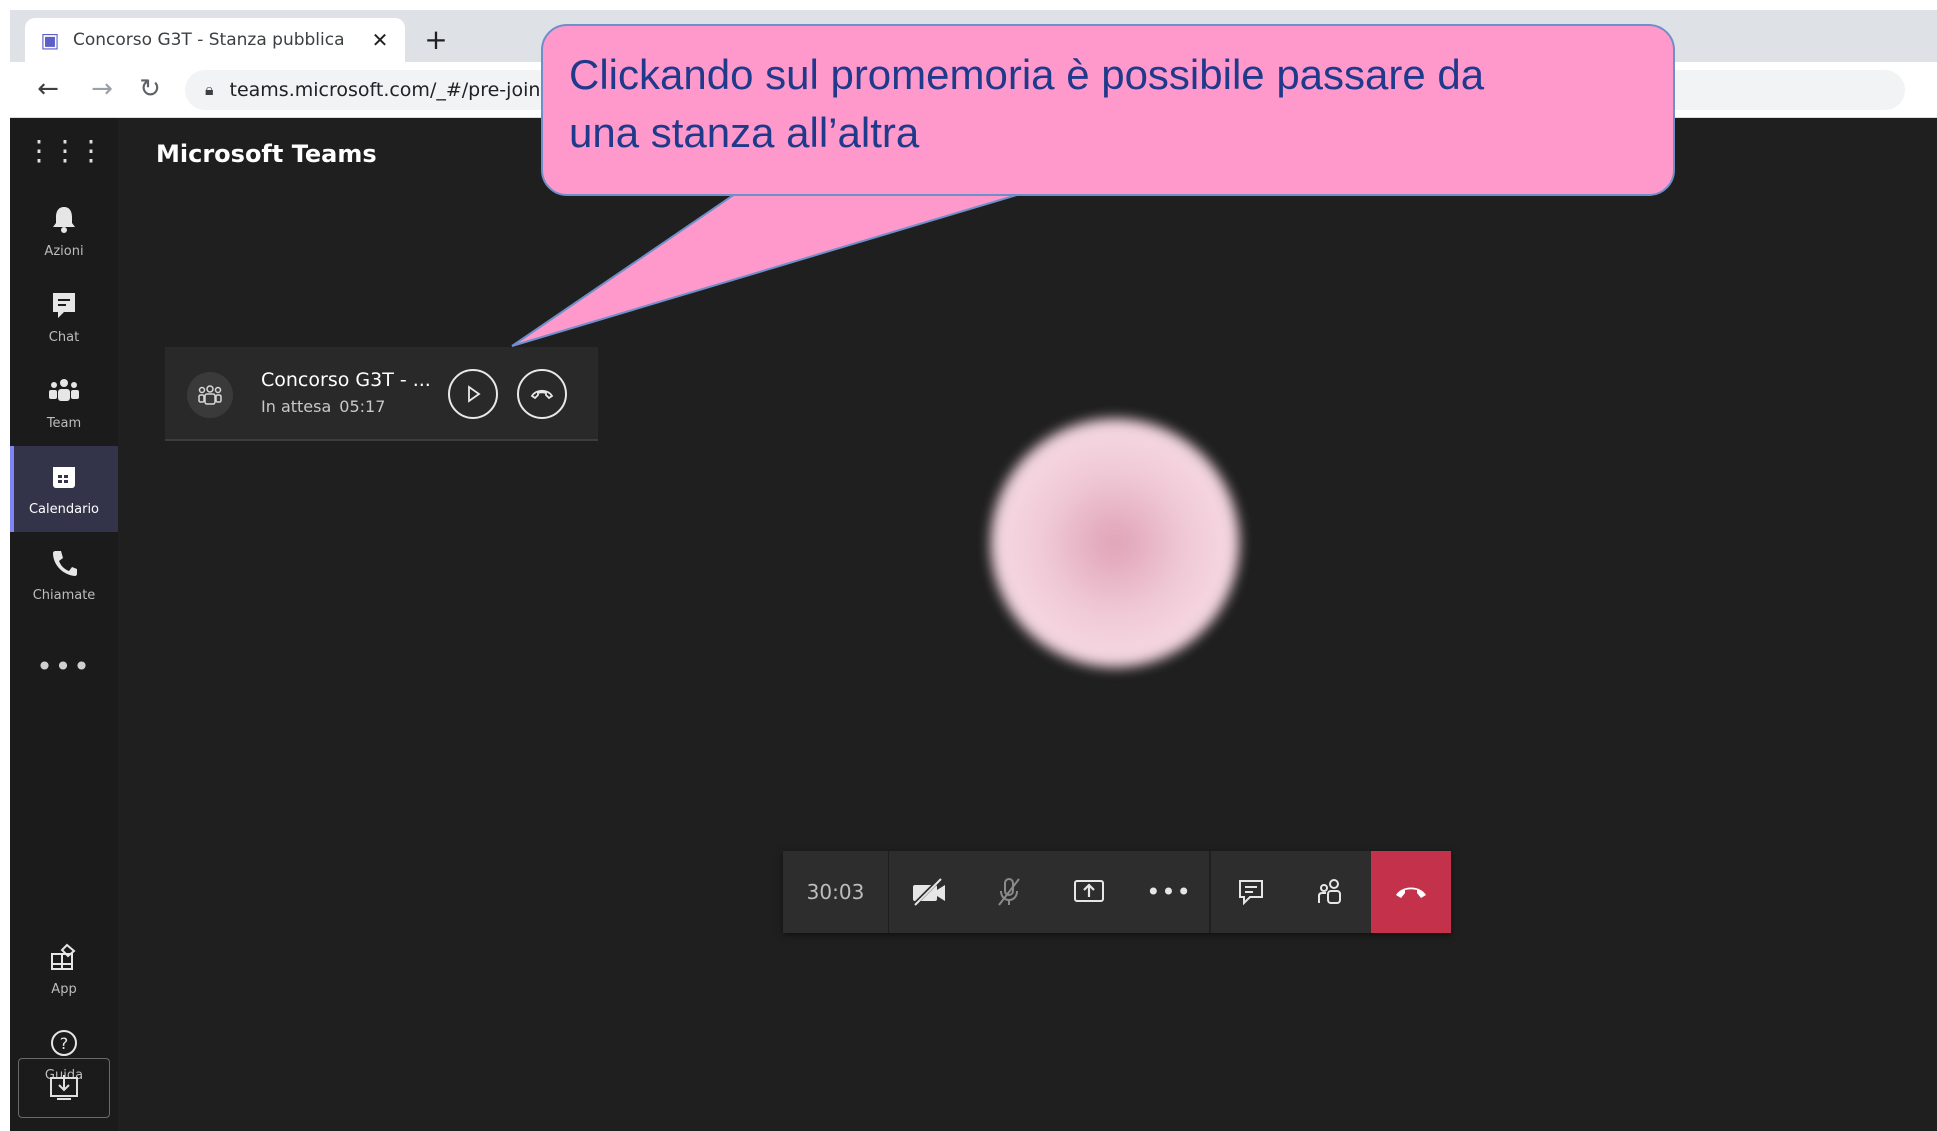 The height and width of the screenshot is (1131, 1937). What do you see at coordinates (296, 406) in the screenshot?
I see `held-status-label: In attesa` at bounding box center [296, 406].